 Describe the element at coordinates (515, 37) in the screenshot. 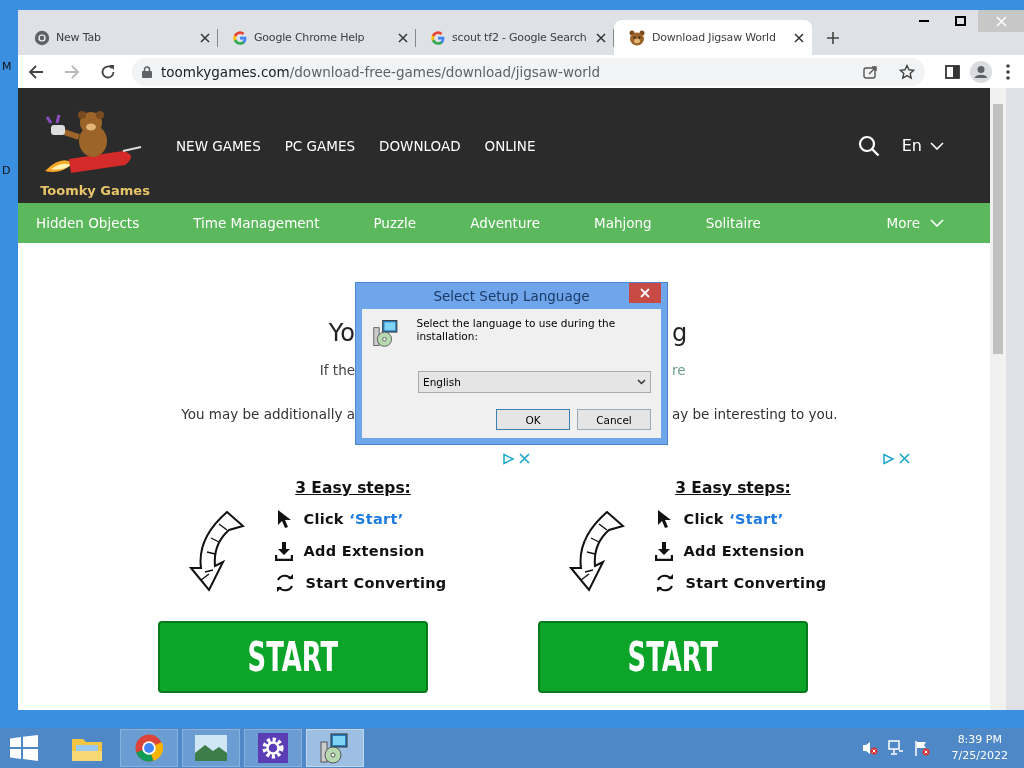

I see `browser-tab: scout tf2 - Google Search` at that location.